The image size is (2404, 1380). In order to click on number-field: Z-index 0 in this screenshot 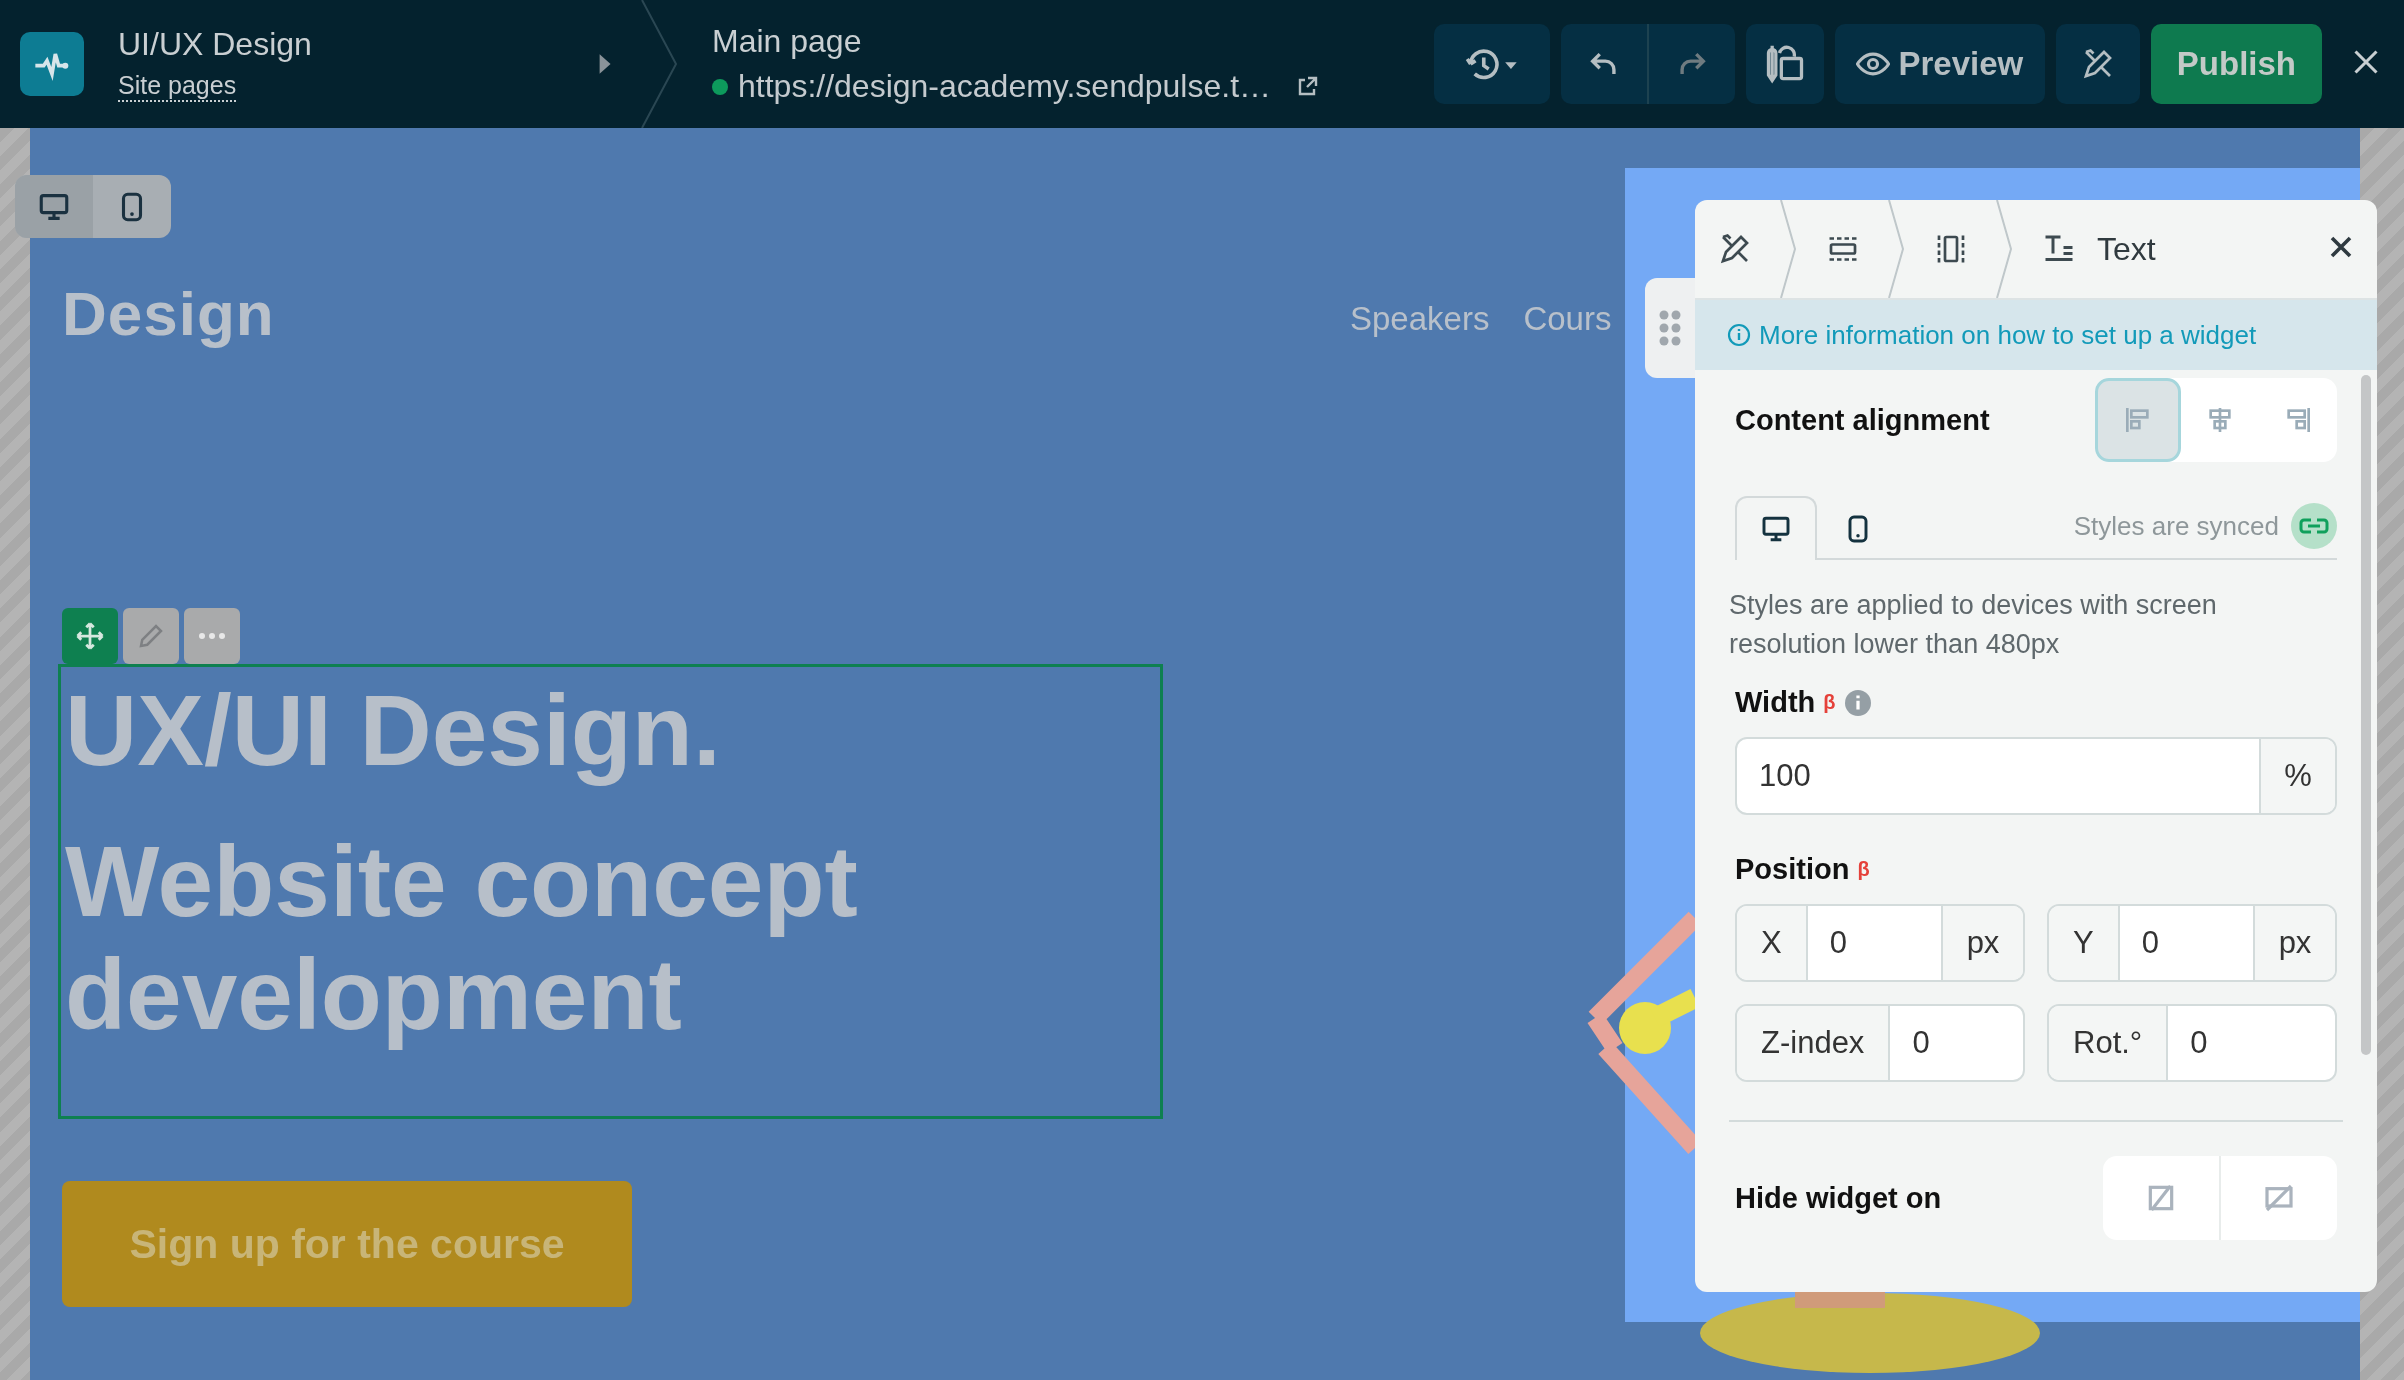, I will do `click(1880, 1043)`.